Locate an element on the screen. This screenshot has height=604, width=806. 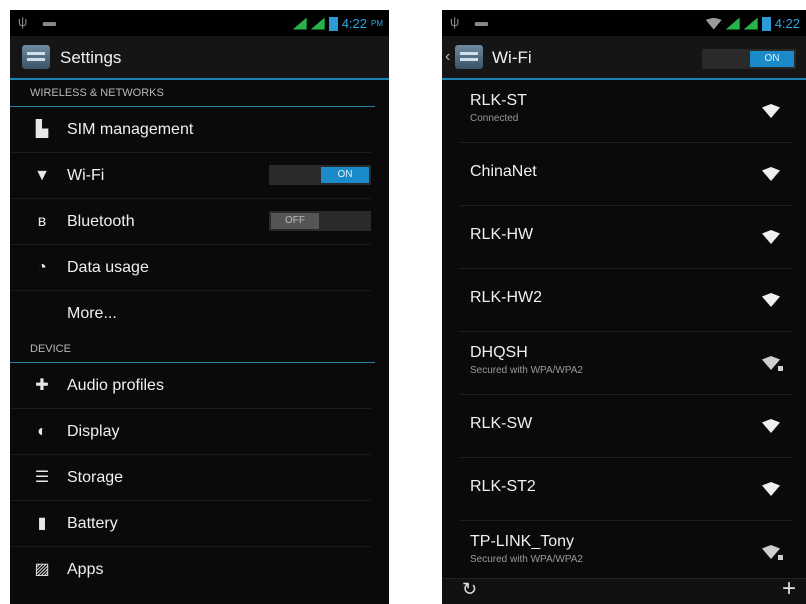
setting-label: Display is located at coordinates (93, 431).